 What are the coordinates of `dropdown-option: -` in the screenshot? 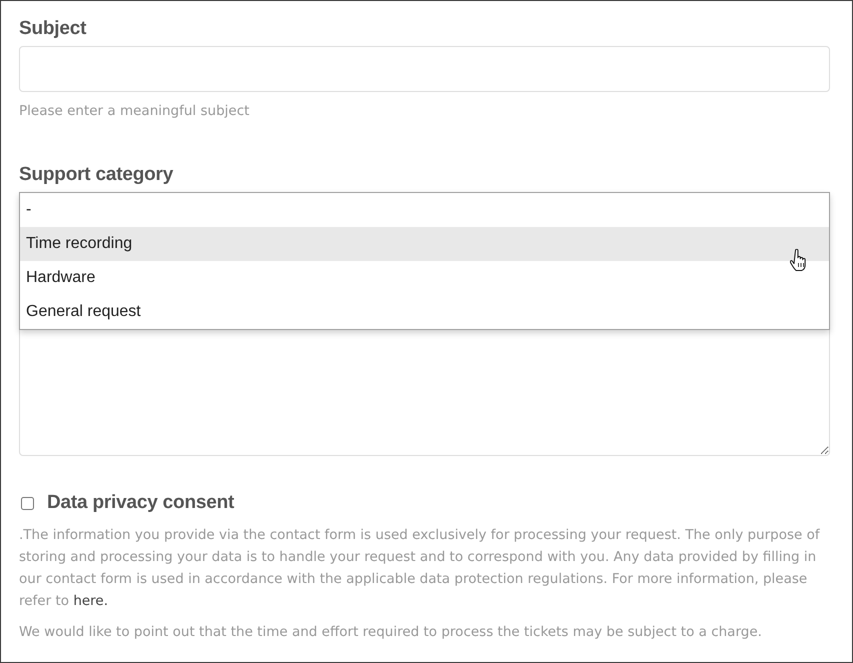 It's located at (424, 210).